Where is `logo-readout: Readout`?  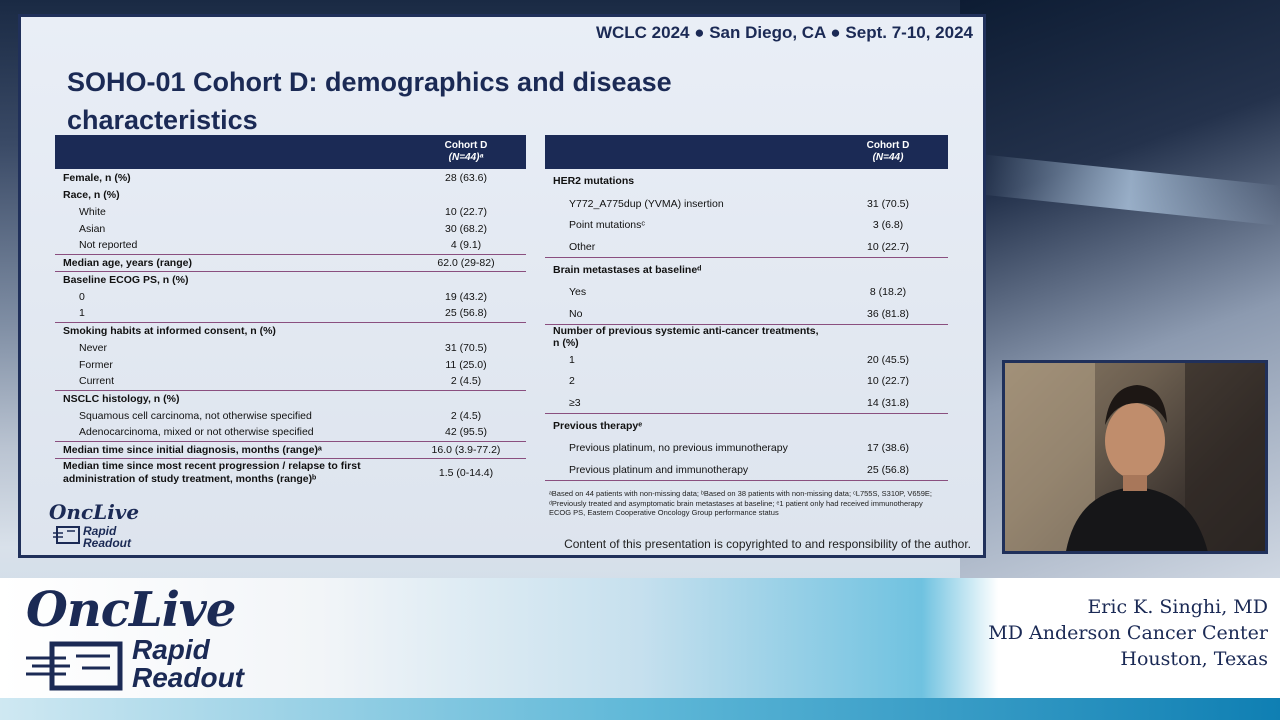 logo-readout: Readout is located at coordinates (107, 543).